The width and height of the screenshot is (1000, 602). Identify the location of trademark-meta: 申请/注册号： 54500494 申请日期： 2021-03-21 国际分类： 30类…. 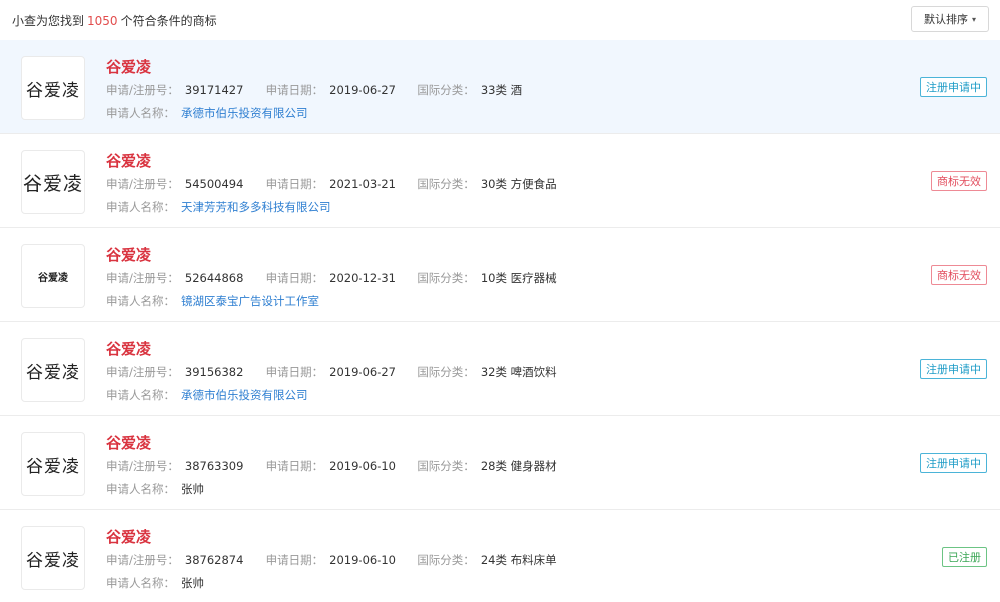
(331, 184).